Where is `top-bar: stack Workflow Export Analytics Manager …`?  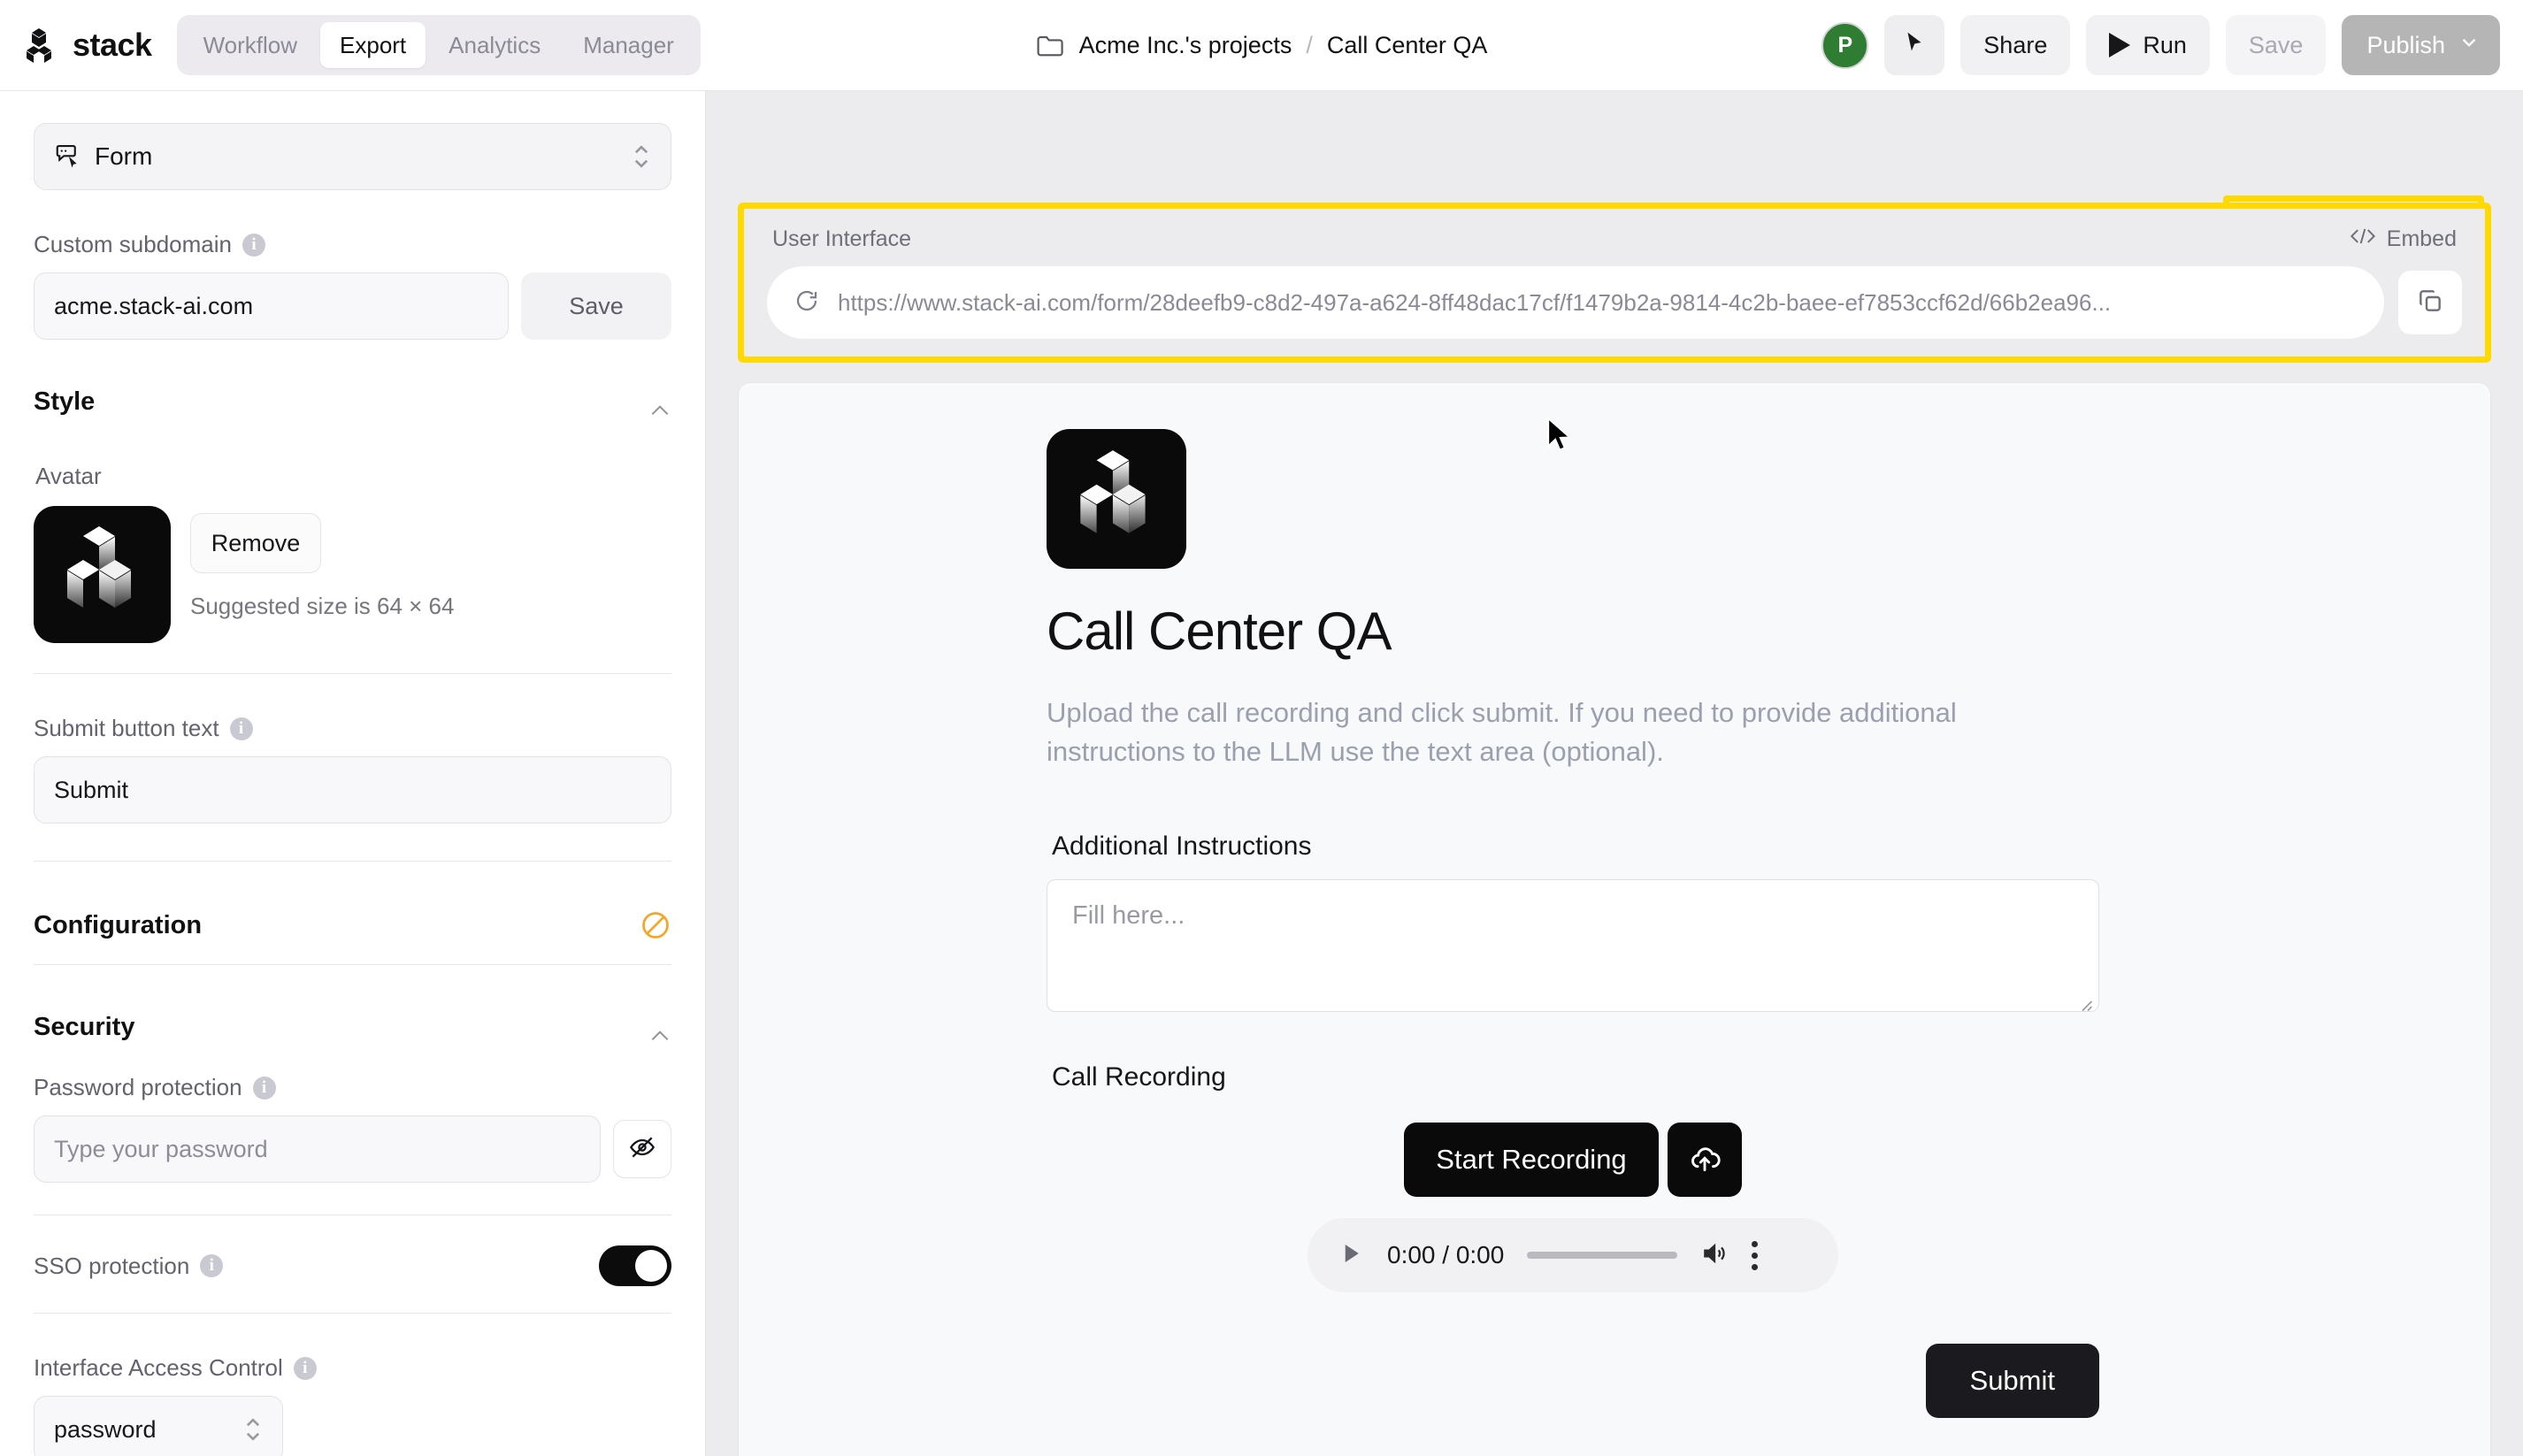 top-bar: stack Workflow Export Analytics Manager … is located at coordinates (1261, 45).